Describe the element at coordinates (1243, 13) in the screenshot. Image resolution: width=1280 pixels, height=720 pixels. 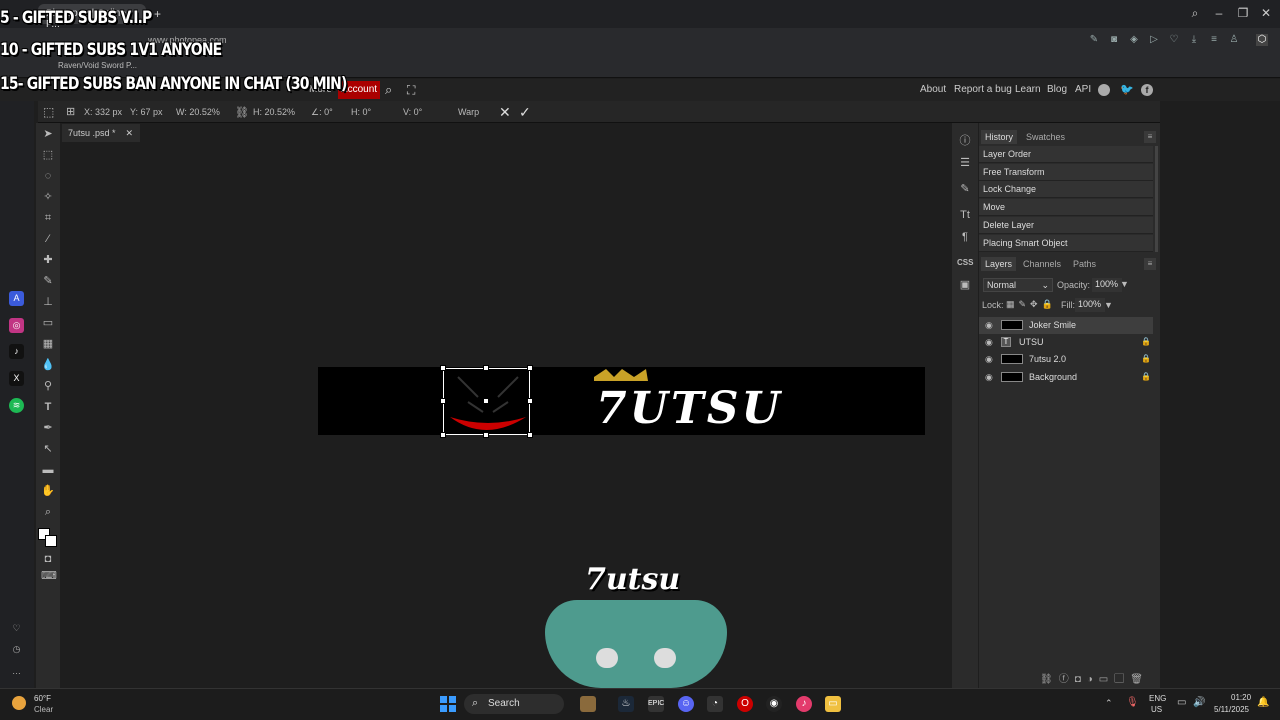
I see `maximize-icon: ❐` at that location.